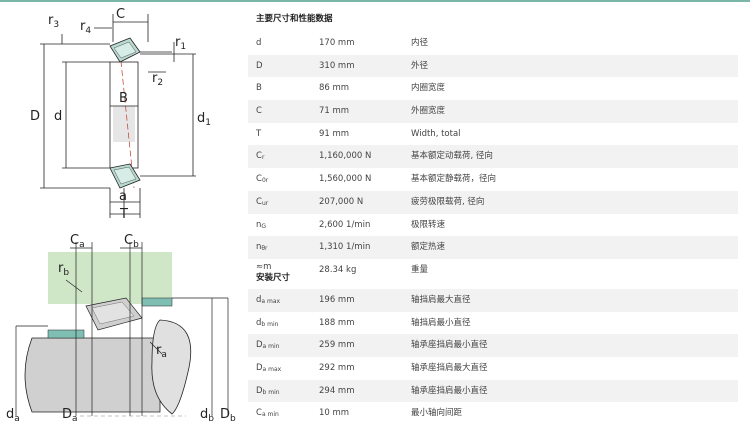 The image size is (750, 435). I want to click on param-symbol: nG, so click(261, 226).